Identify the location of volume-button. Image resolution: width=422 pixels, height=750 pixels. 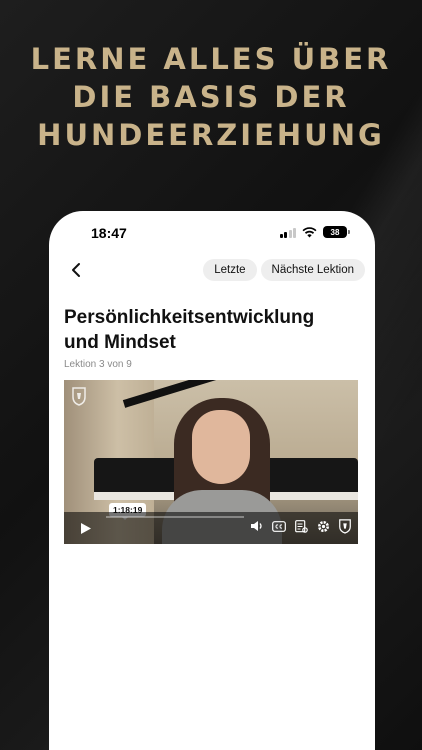
(257, 526).